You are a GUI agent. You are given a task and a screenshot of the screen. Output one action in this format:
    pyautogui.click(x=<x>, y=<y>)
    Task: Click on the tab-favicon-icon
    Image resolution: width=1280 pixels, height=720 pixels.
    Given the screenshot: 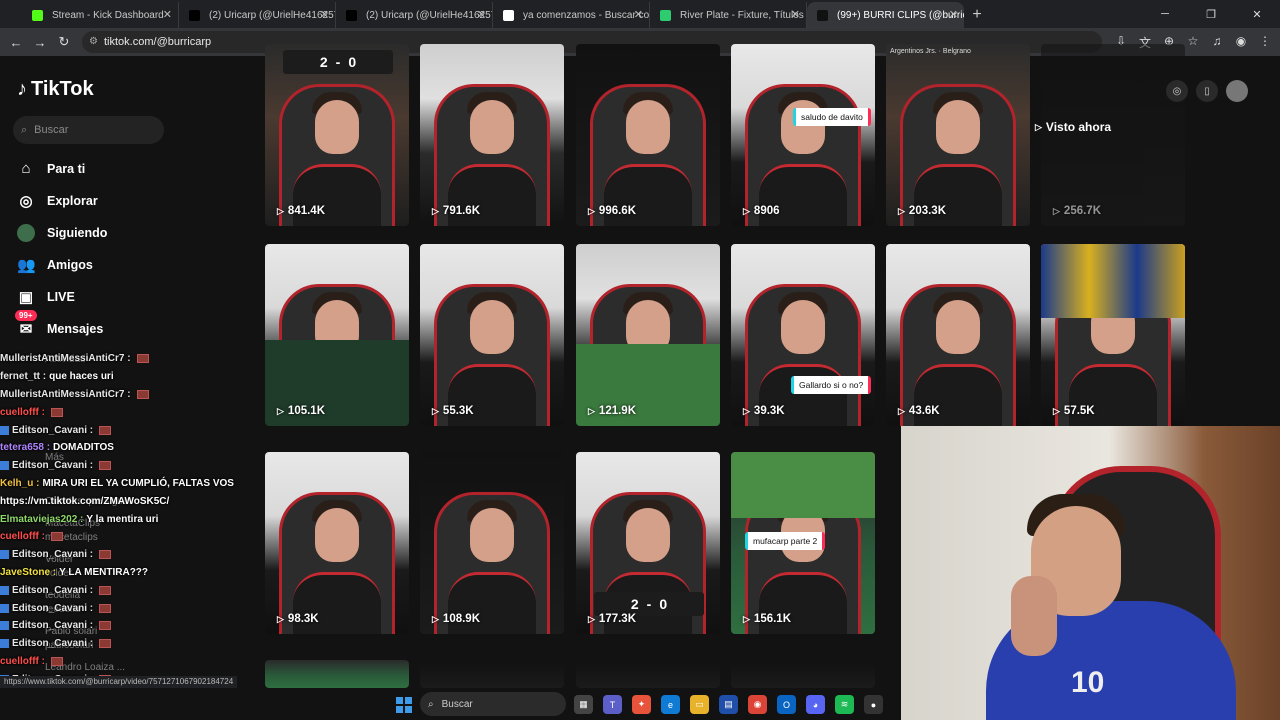 What is the action you would take?
    pyautogui.click(x=194, y=15)
    